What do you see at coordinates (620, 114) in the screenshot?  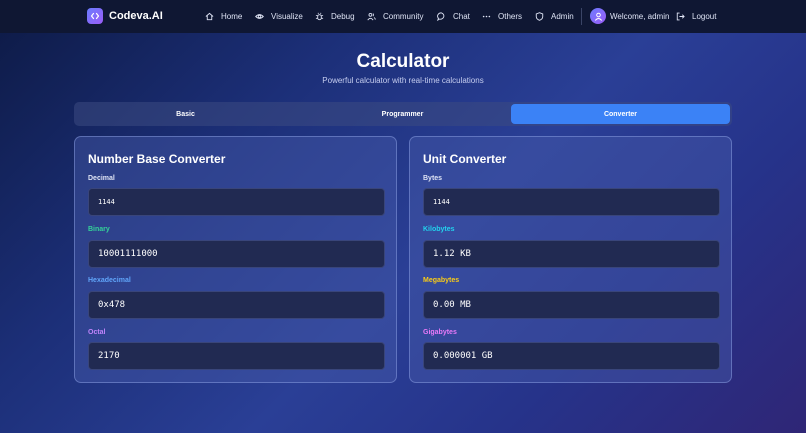 I see `tab-converter: Converter` at bounding box center [620, 114].